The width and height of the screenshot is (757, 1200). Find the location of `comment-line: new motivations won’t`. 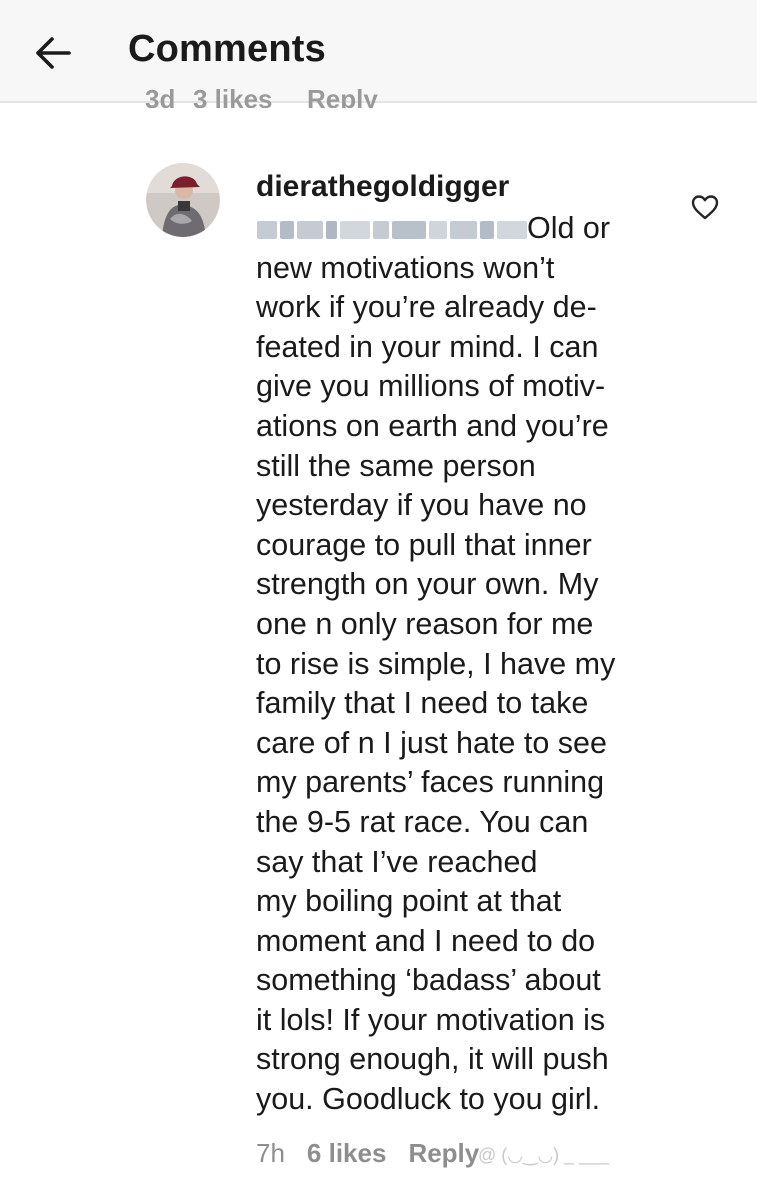

comment-line: new motivations won’t is located at coordinates (405, 267).